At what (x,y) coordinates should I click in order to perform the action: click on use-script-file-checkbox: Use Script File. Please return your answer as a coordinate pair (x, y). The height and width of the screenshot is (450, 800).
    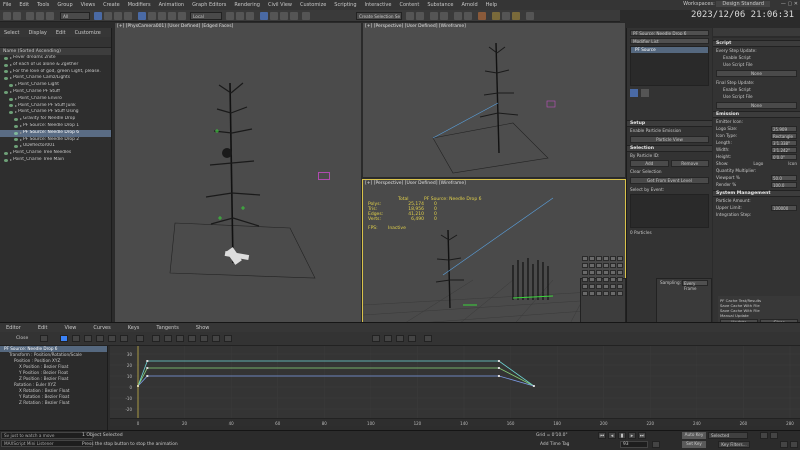
    Looking at the image, I should click on (756, 64).